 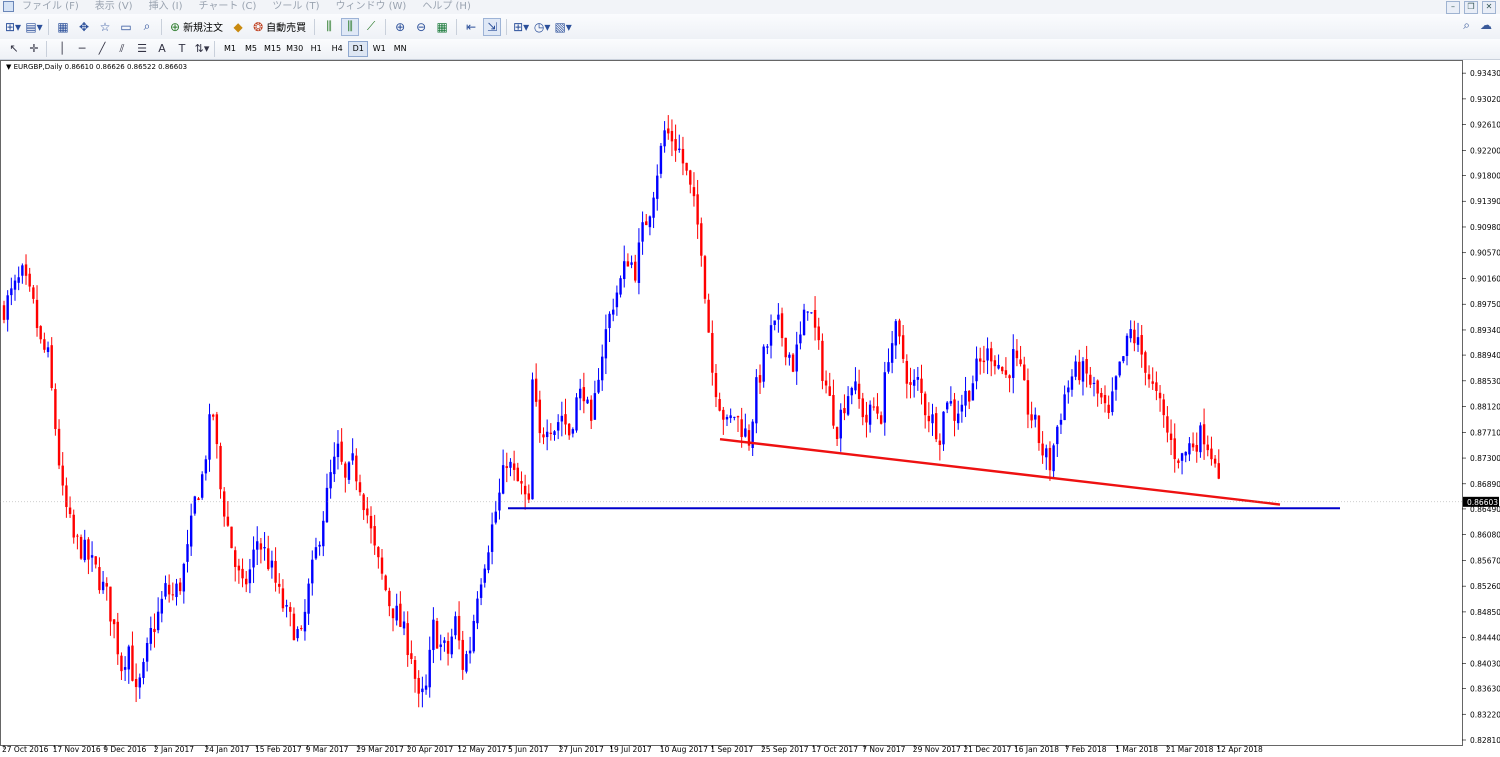 I want to click on minimize-icon: –, so click(x=1453, y=7).